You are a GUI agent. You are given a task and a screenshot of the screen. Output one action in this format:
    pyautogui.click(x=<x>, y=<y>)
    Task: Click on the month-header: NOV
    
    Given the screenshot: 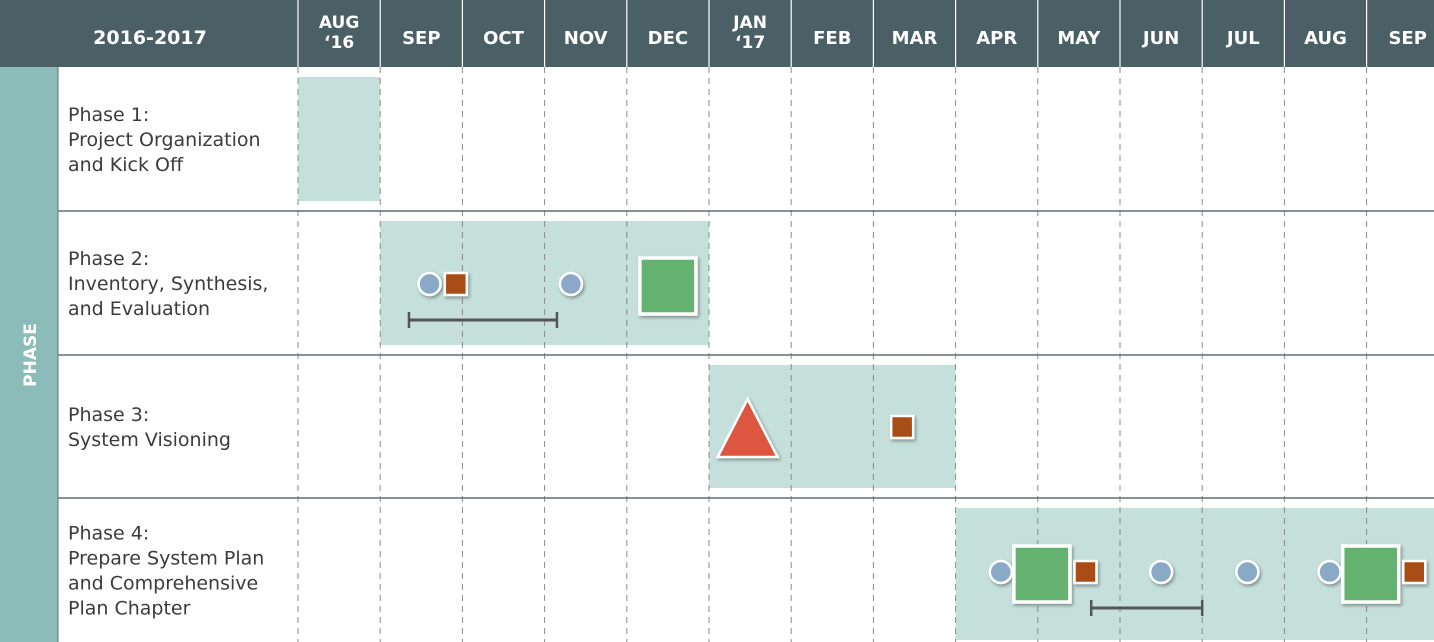 What is the action you would take?
    pyautogui.click(x=586, y=38)
    